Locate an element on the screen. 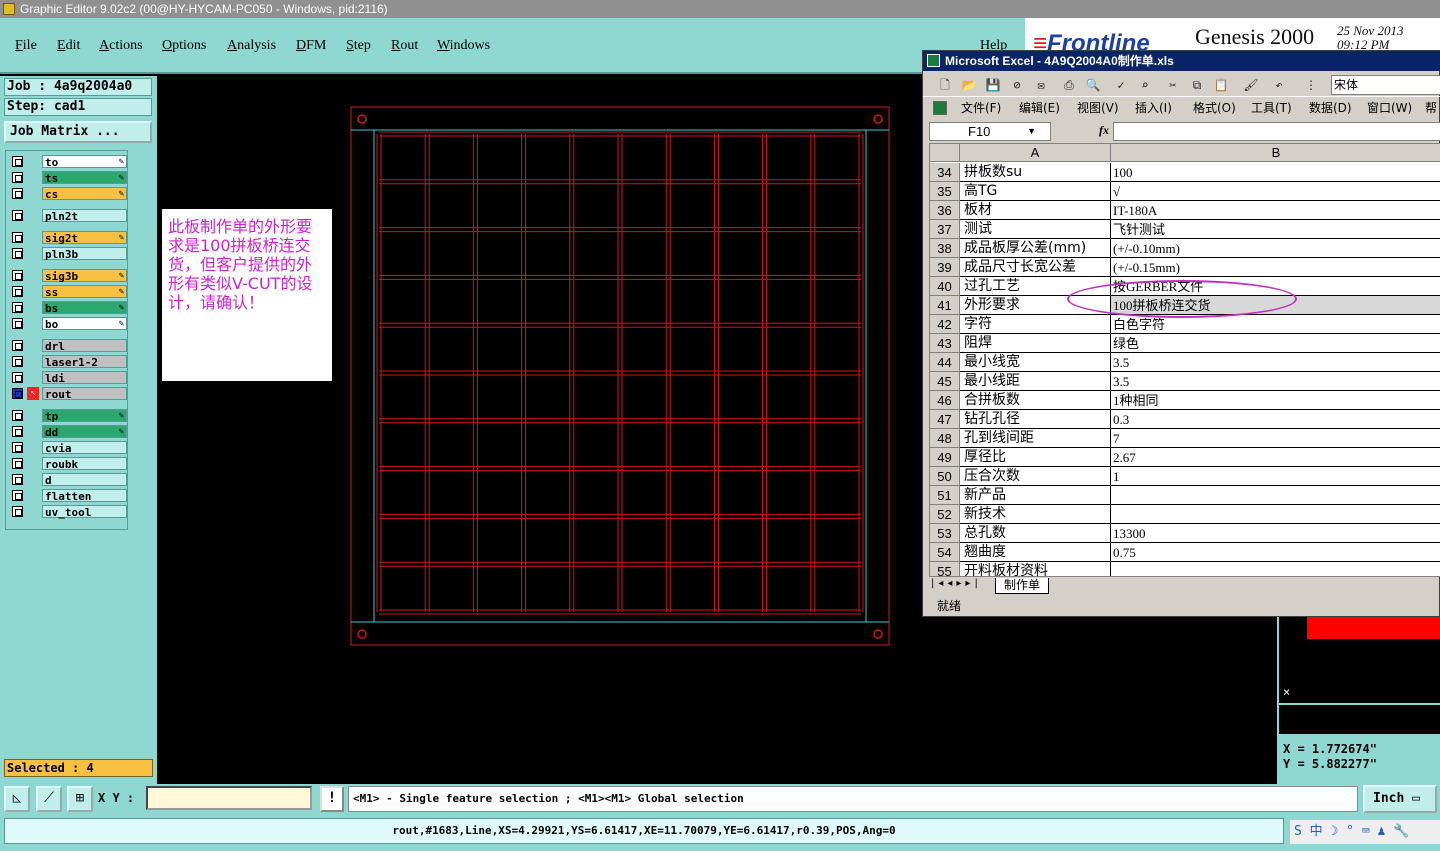 This screenshot has height=851, width=1440. menu-dfm: DFM is located at coordinates (311, 46).